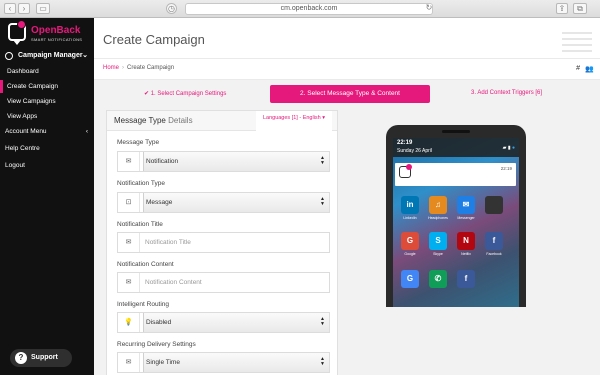 The image size is (600, 375). I want to click on recurring-delivery-select: ✉ Single Time ▲ ▼, so click(223, 362).